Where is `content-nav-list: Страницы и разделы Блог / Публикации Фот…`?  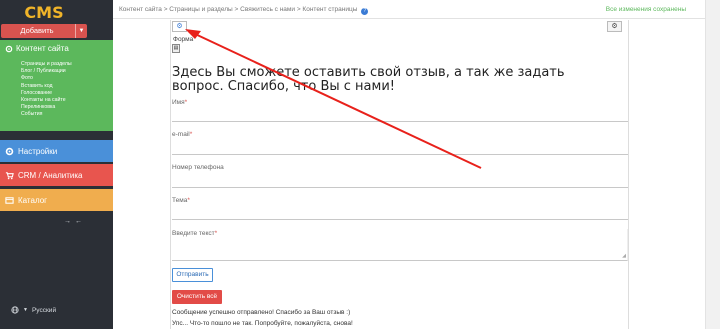
content-nav-list: Страницы и разделы Блог / Публикации Фот… is located at coordinates (46, 90).